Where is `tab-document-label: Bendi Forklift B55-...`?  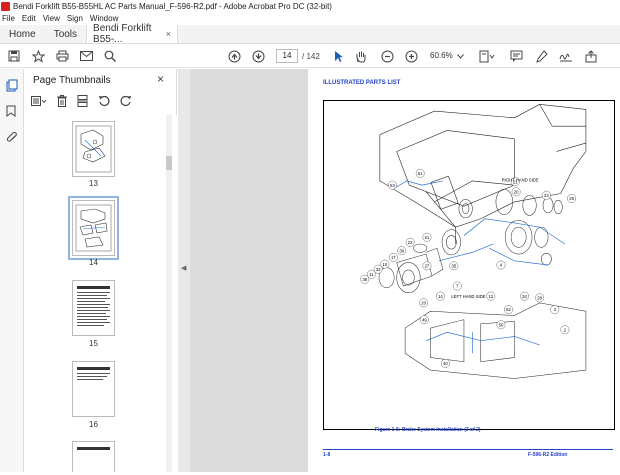
tab-document-label: Bendi Forklift B55-... is located at coordinates (122, 34).